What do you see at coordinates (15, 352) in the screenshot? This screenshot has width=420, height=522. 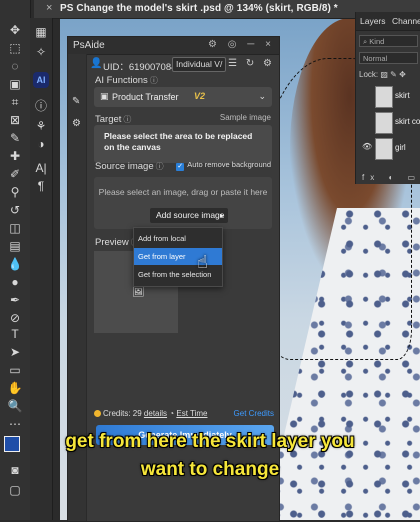 I see `path-select-tool-icon: ➤` at bounding box center [15, 352].